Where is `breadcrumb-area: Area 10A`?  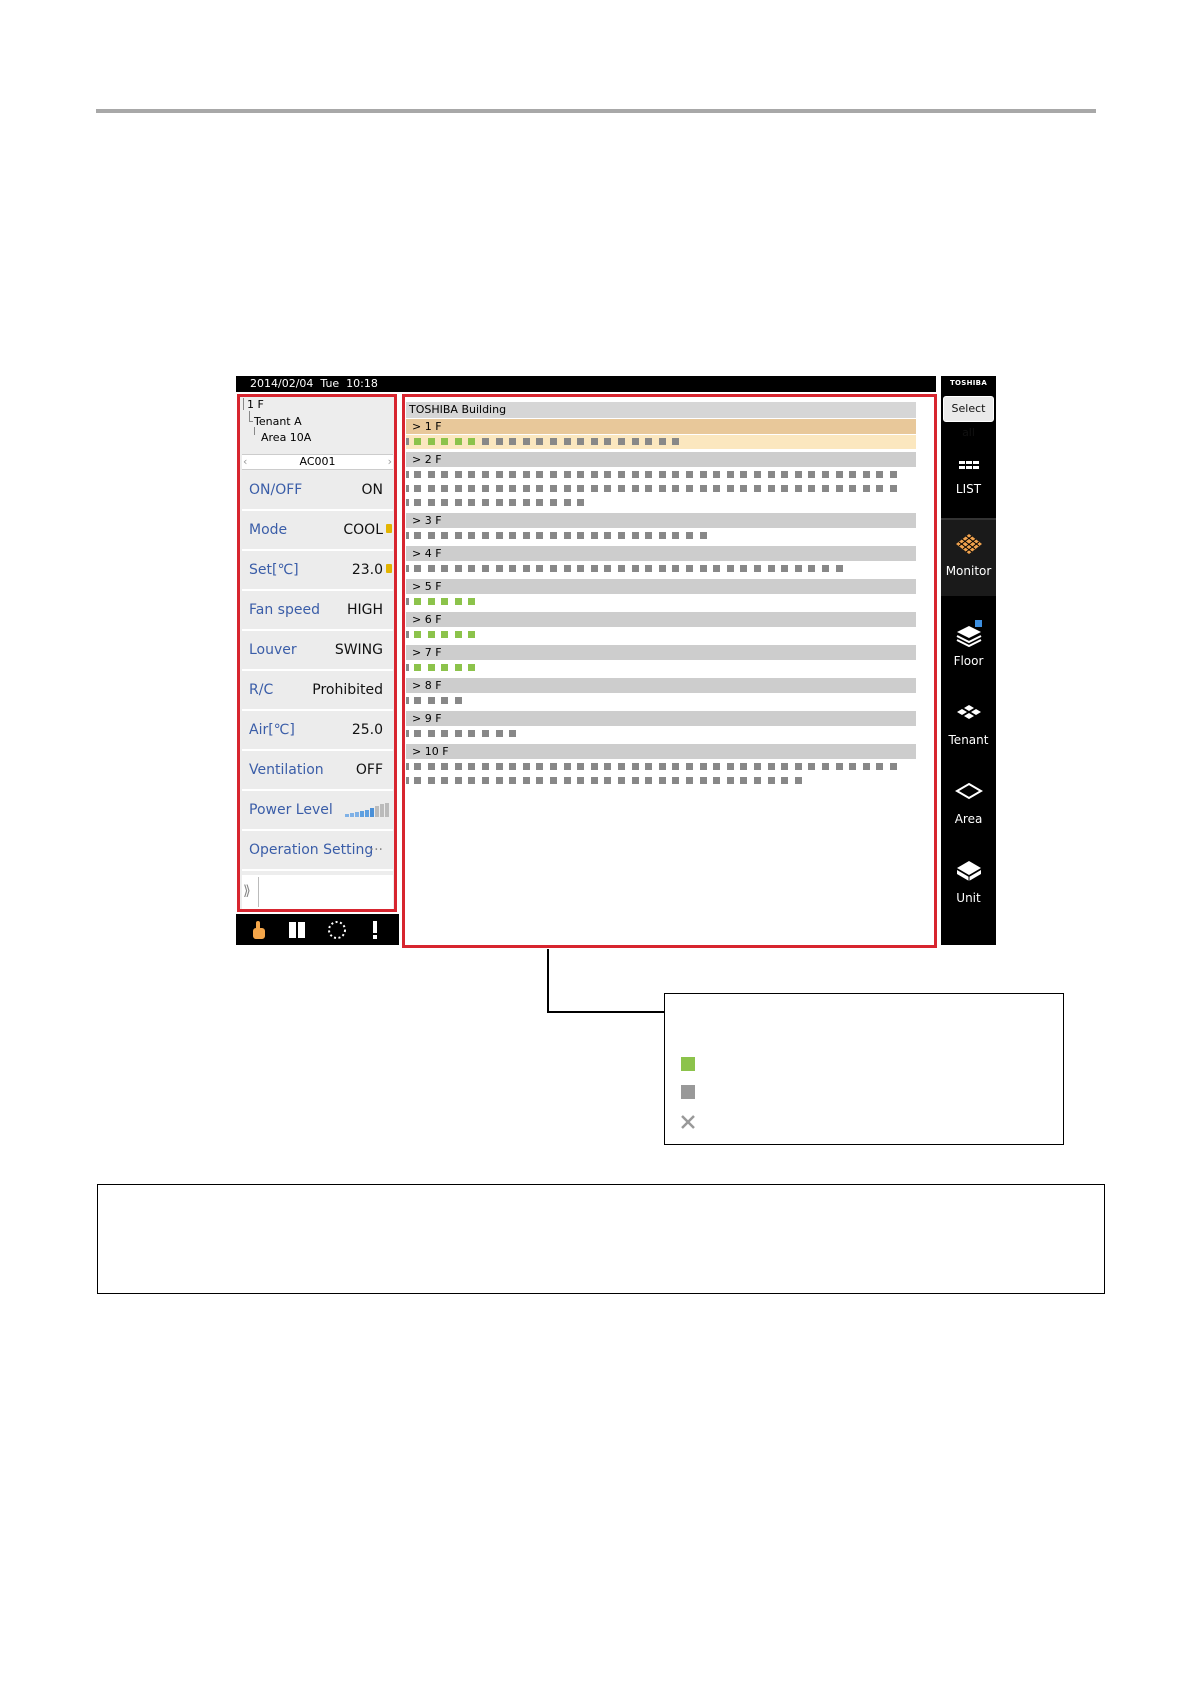 breadcrumb-area: Area 10A is located at coordinates (286, 437).